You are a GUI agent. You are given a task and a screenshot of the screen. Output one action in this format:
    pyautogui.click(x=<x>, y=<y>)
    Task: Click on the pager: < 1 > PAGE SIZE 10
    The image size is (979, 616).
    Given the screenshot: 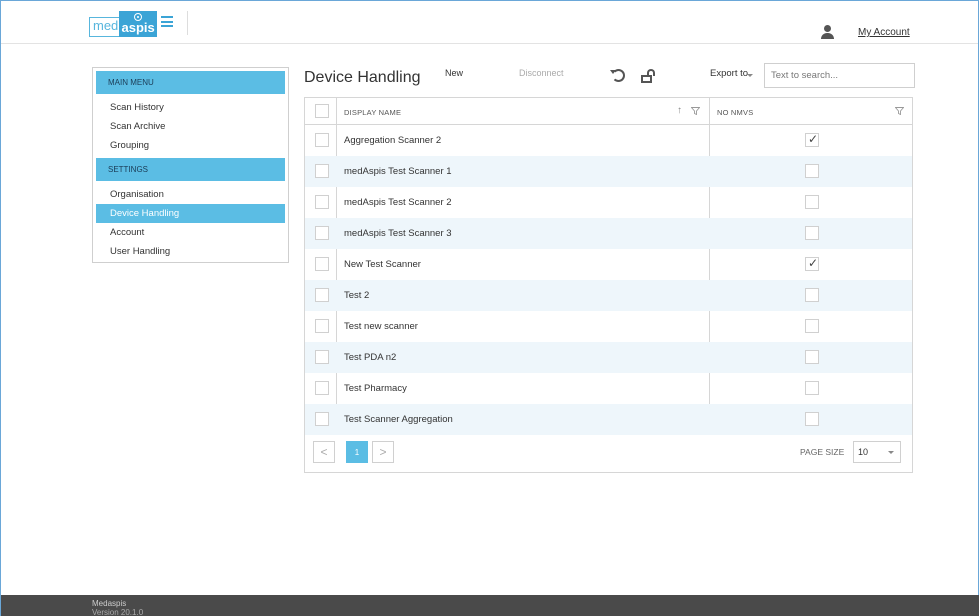 What is the action you would take?
    pyautogui.click(x=608, y=453)
    